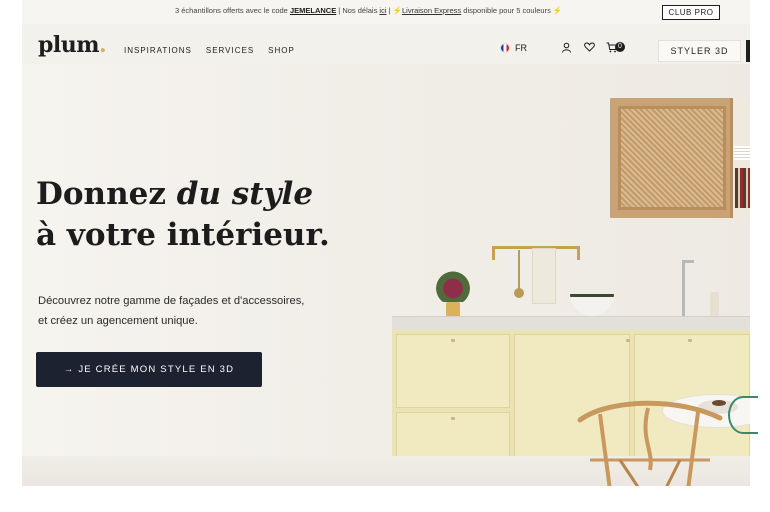 The width and height of the screenshot is (770, 512). What do you see at coordinates (431, 10) in the screenshot?
I see `express-delivery-link: Livraison Express` at bounding box center [431, 10].